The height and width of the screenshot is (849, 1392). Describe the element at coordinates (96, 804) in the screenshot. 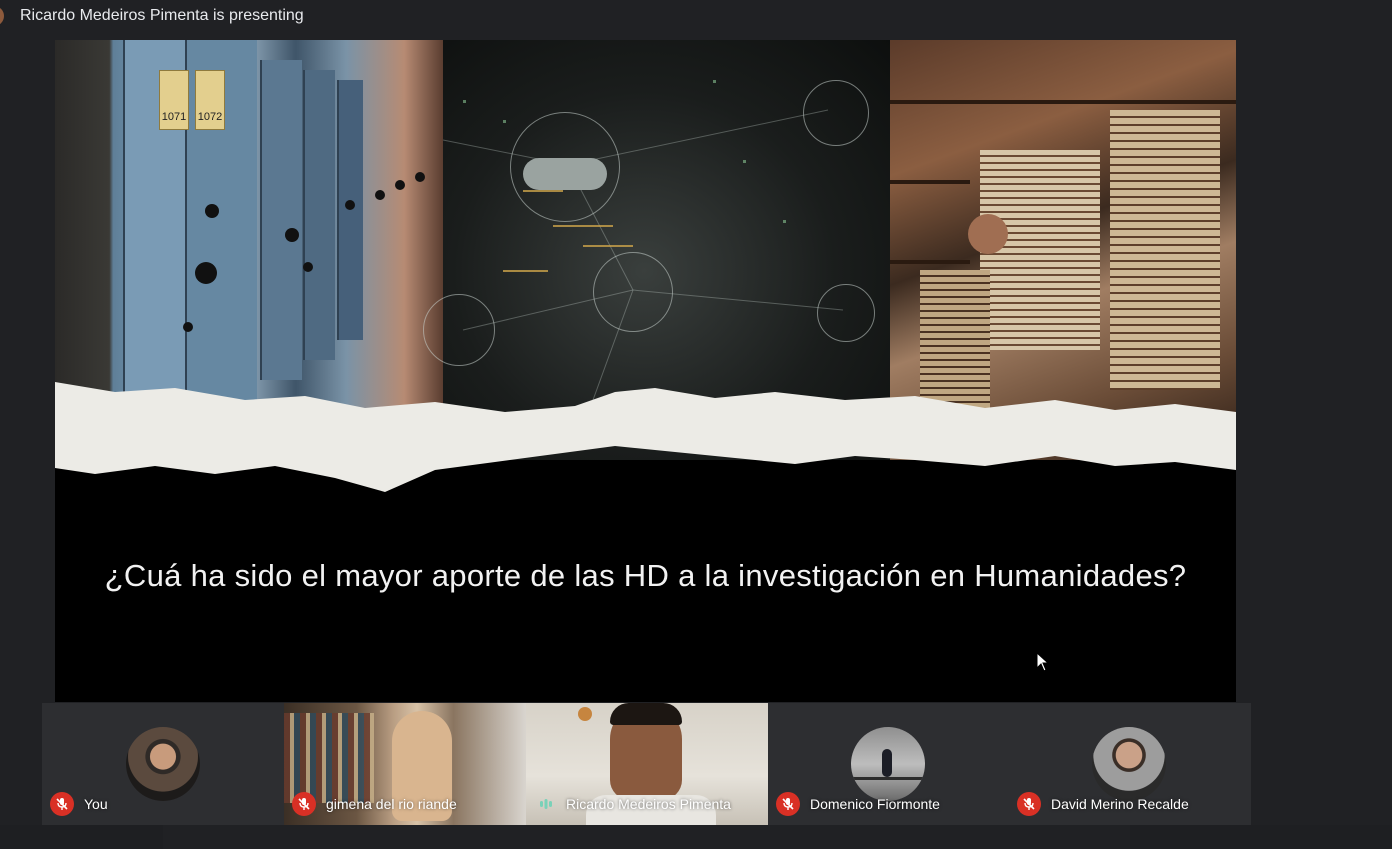

I see `participant-name: You` at that location.